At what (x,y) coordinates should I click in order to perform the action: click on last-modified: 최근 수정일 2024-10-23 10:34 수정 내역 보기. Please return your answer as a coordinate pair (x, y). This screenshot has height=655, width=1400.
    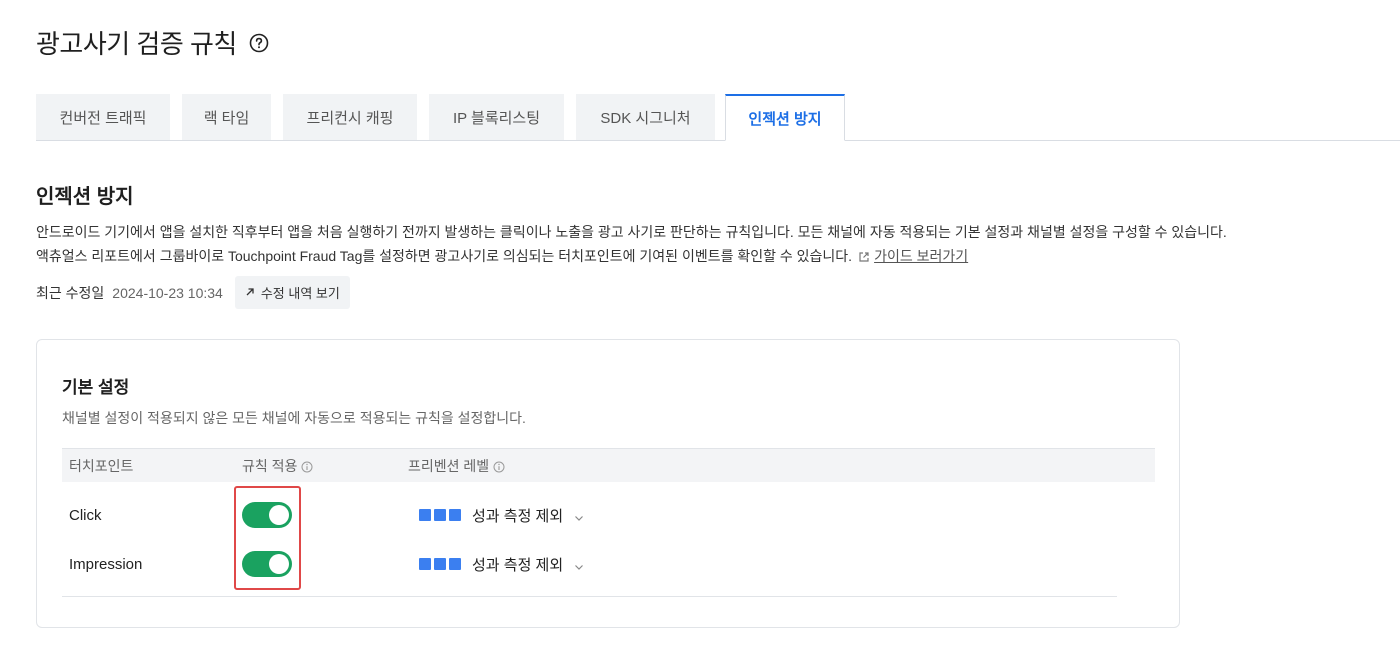
    Looking at the image, I should click on (193, 292).